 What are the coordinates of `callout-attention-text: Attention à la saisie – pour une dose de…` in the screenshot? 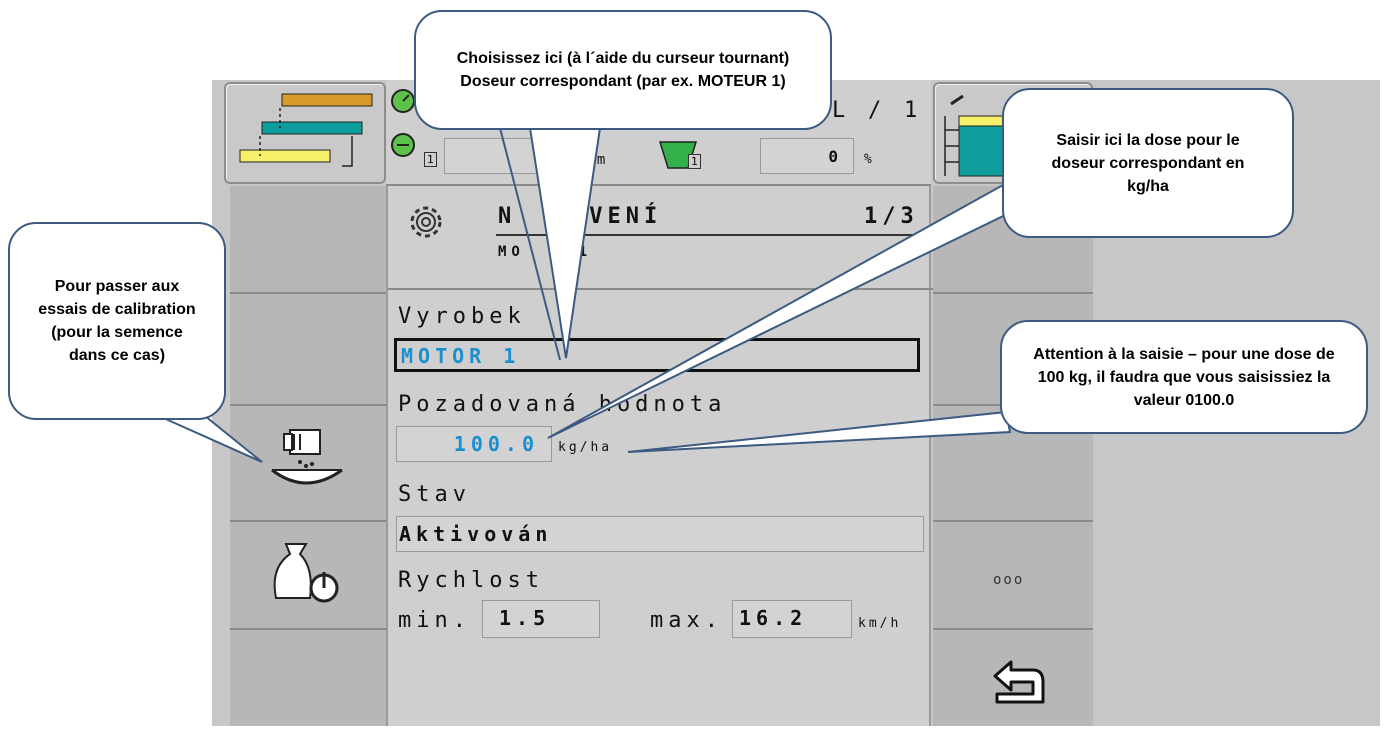 It's located at (1184, 377).